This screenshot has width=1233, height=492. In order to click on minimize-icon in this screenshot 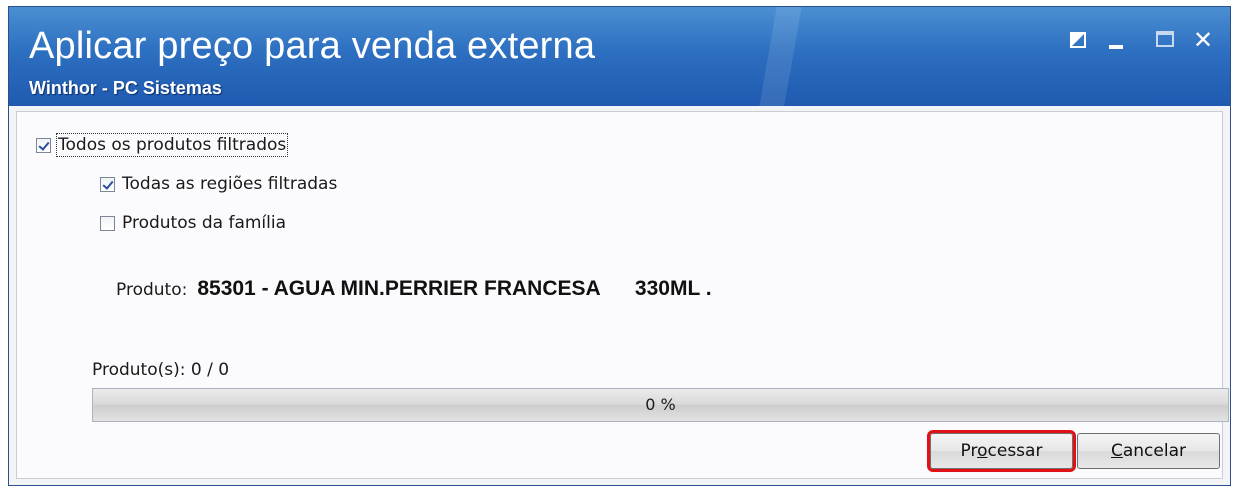, I will do `click(1116, 40)`.